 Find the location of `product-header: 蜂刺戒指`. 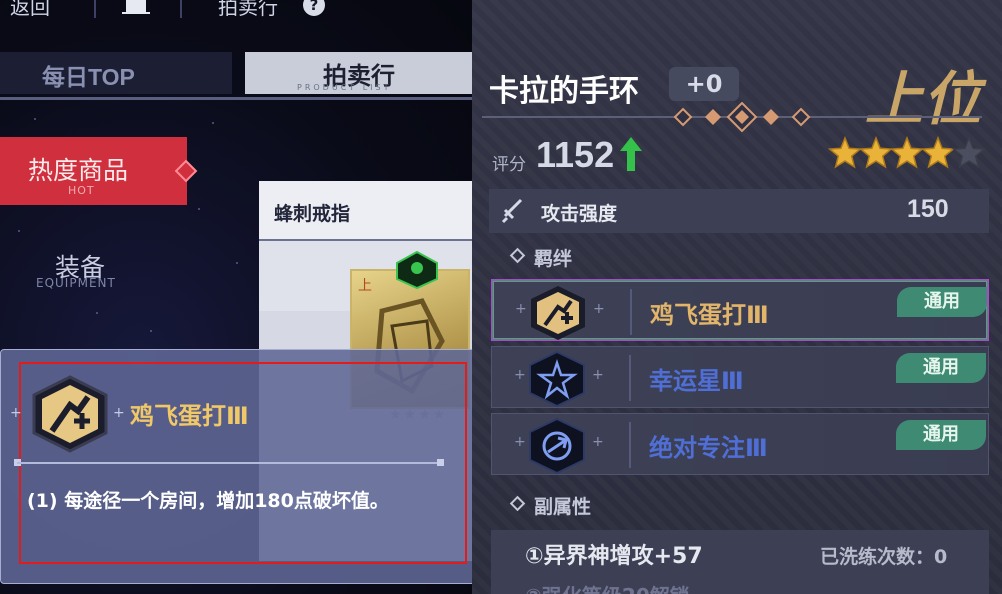

product-header: 蜂刺戒指 is located at coordinates (365, 210).